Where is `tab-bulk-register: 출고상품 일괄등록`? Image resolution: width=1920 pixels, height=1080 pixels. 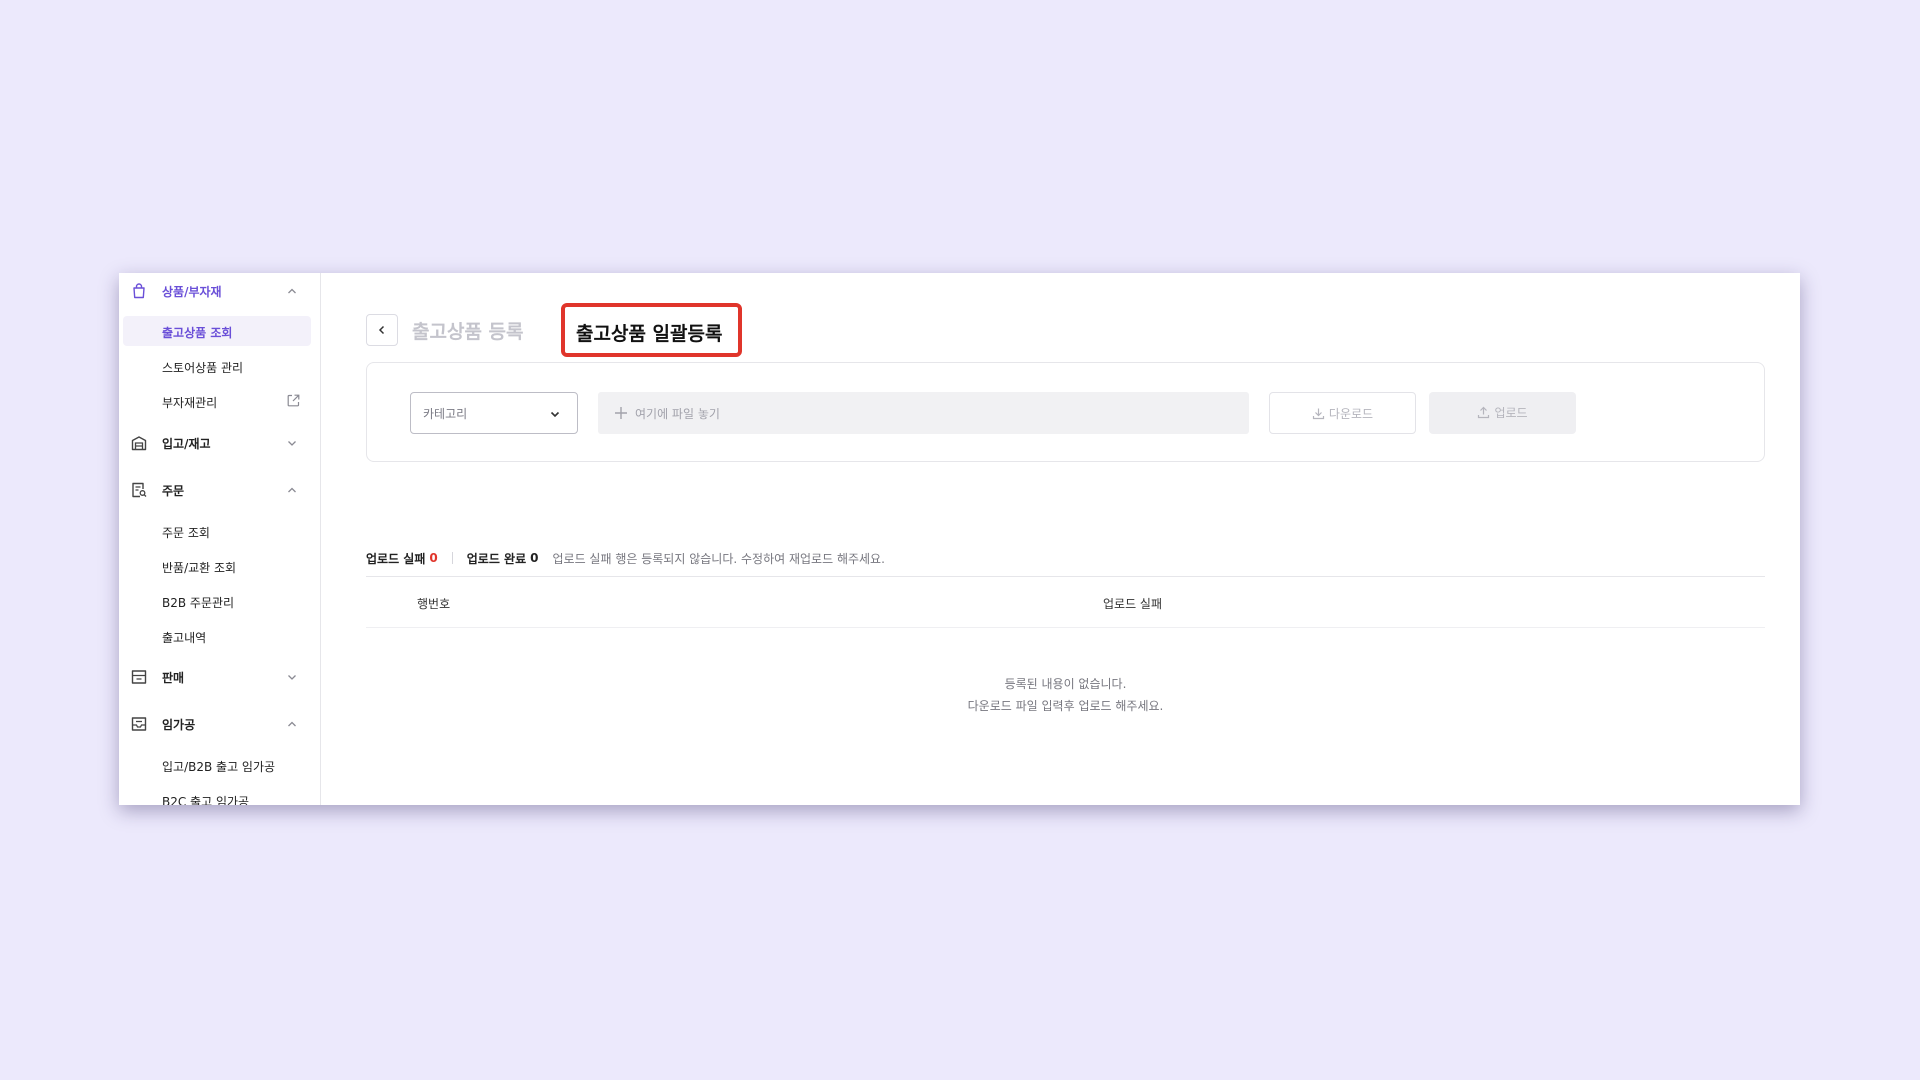
tab-bulk-register: 출고상품 일괄등록 is located at coordinates (651, 330).